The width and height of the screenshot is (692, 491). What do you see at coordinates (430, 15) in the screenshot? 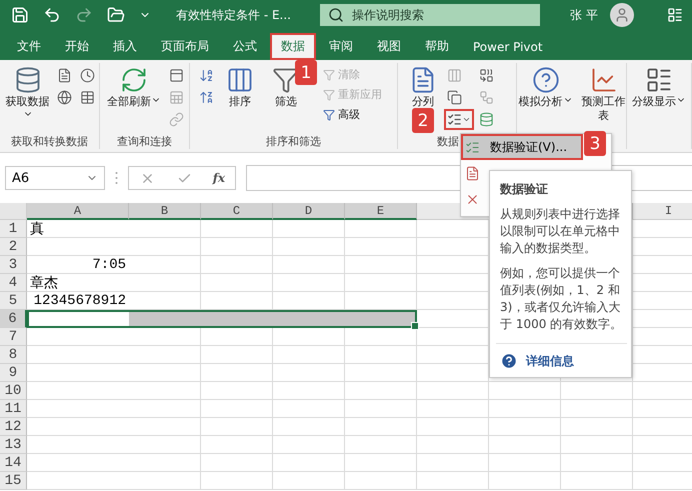
I see `search-field: 操作说明搜索` at bounding box center [430, 15].